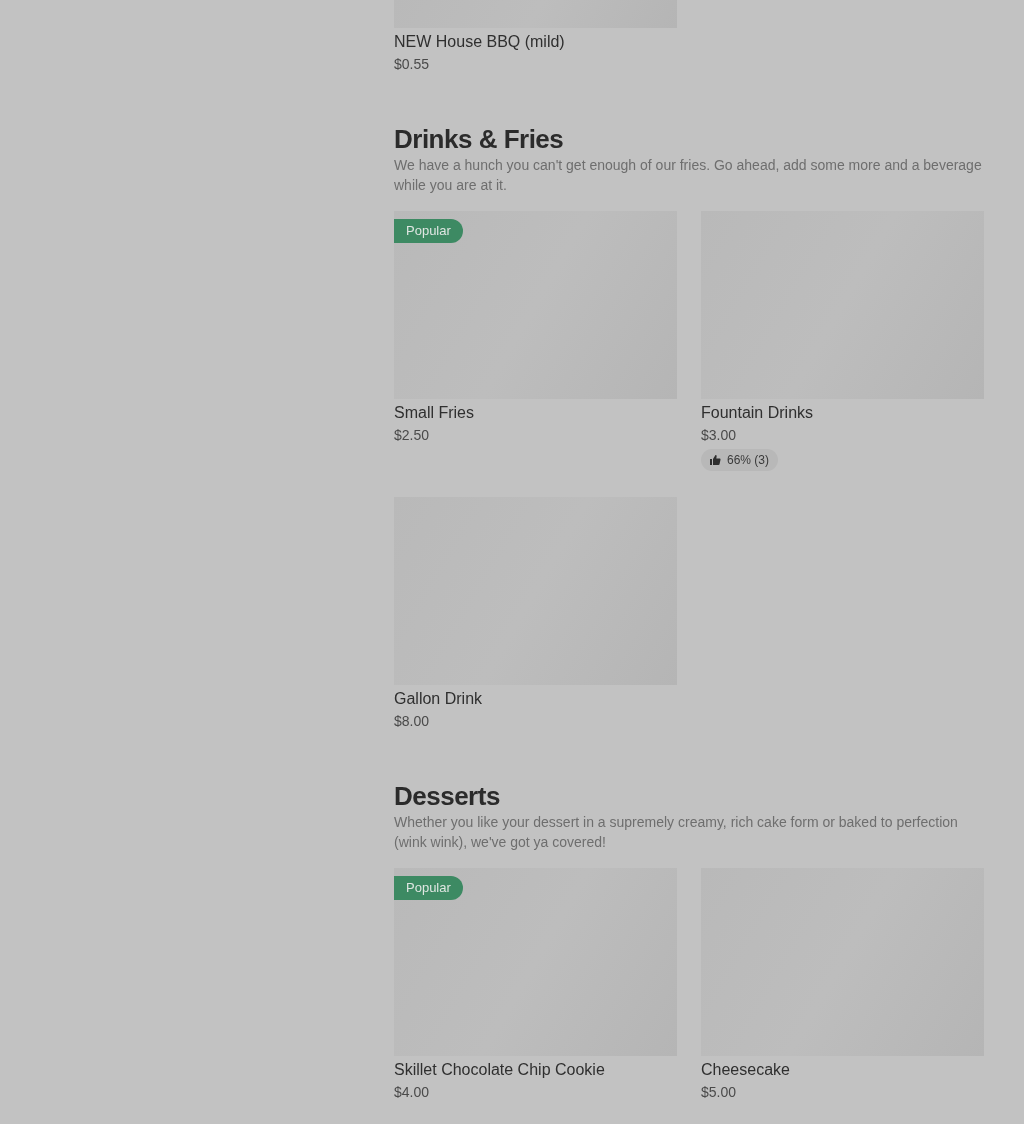 The width and height of the screenshot is (1024, 1124). What do you see at coordinates (715, 460) in the screenshot?
I see `thumbs-up-icon` at bounding box center [715, 460].